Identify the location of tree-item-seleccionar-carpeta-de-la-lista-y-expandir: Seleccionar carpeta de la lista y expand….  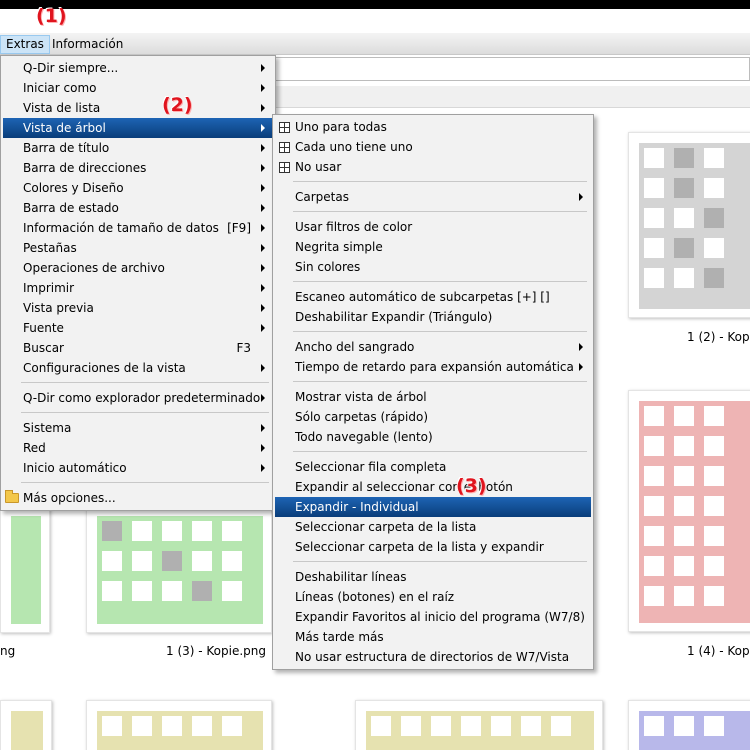
(433, 547).